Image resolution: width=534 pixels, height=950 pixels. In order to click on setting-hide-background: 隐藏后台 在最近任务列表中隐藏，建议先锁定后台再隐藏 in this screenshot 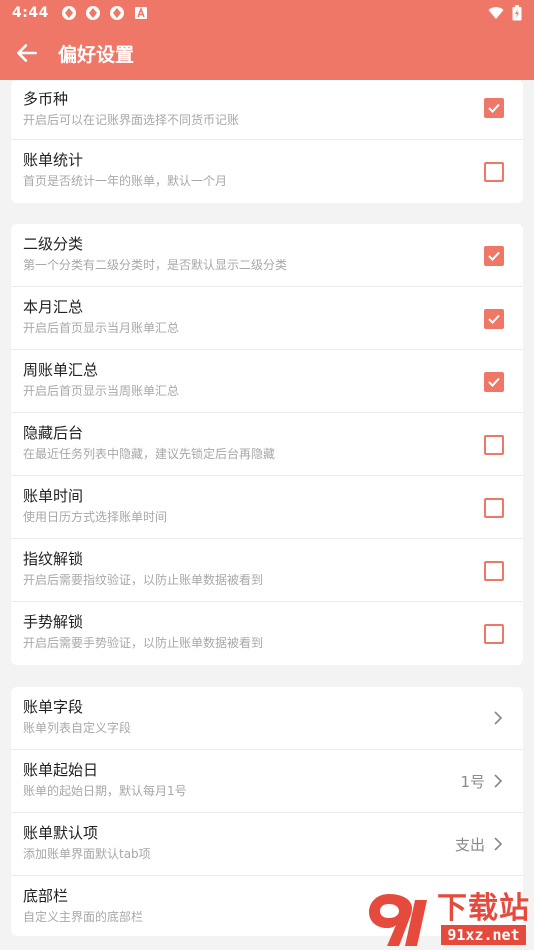, I will do `click(267, 444)`.